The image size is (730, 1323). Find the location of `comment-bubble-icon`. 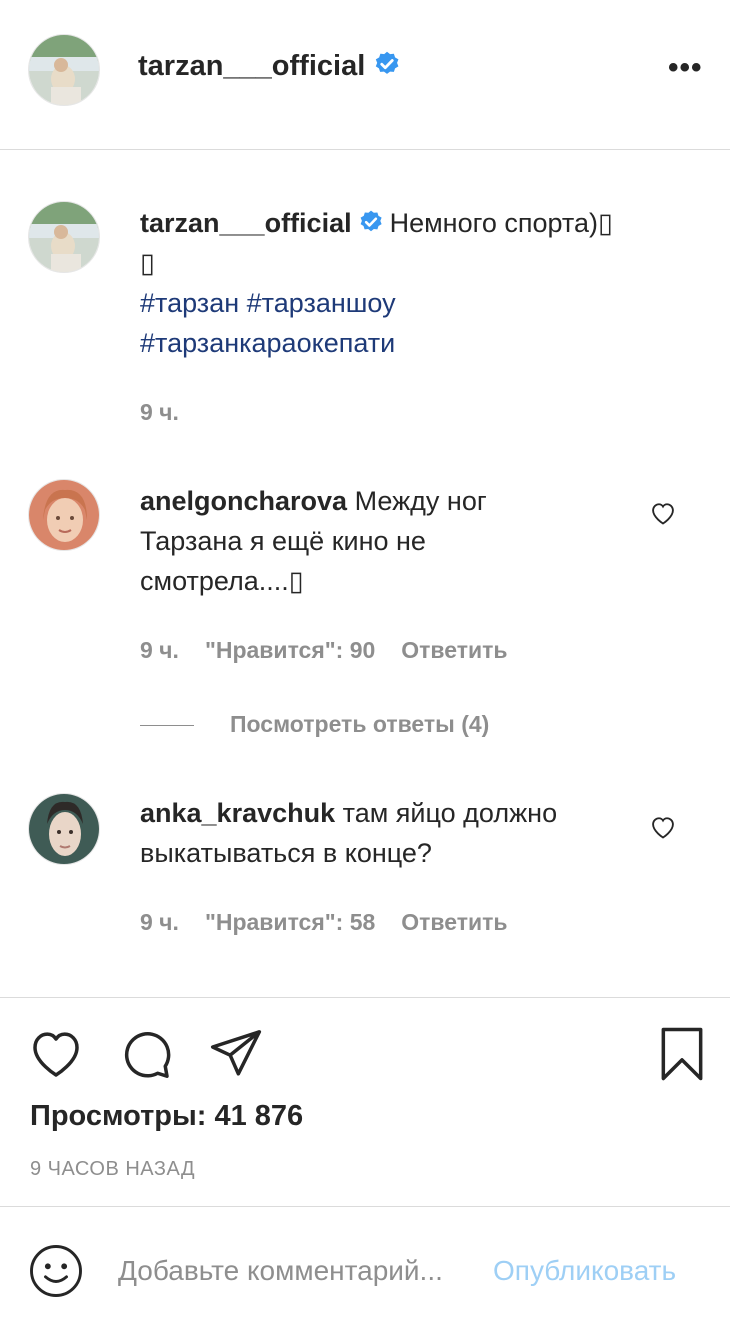

comment-bubble-icon is located at coordinates (146, 1054).